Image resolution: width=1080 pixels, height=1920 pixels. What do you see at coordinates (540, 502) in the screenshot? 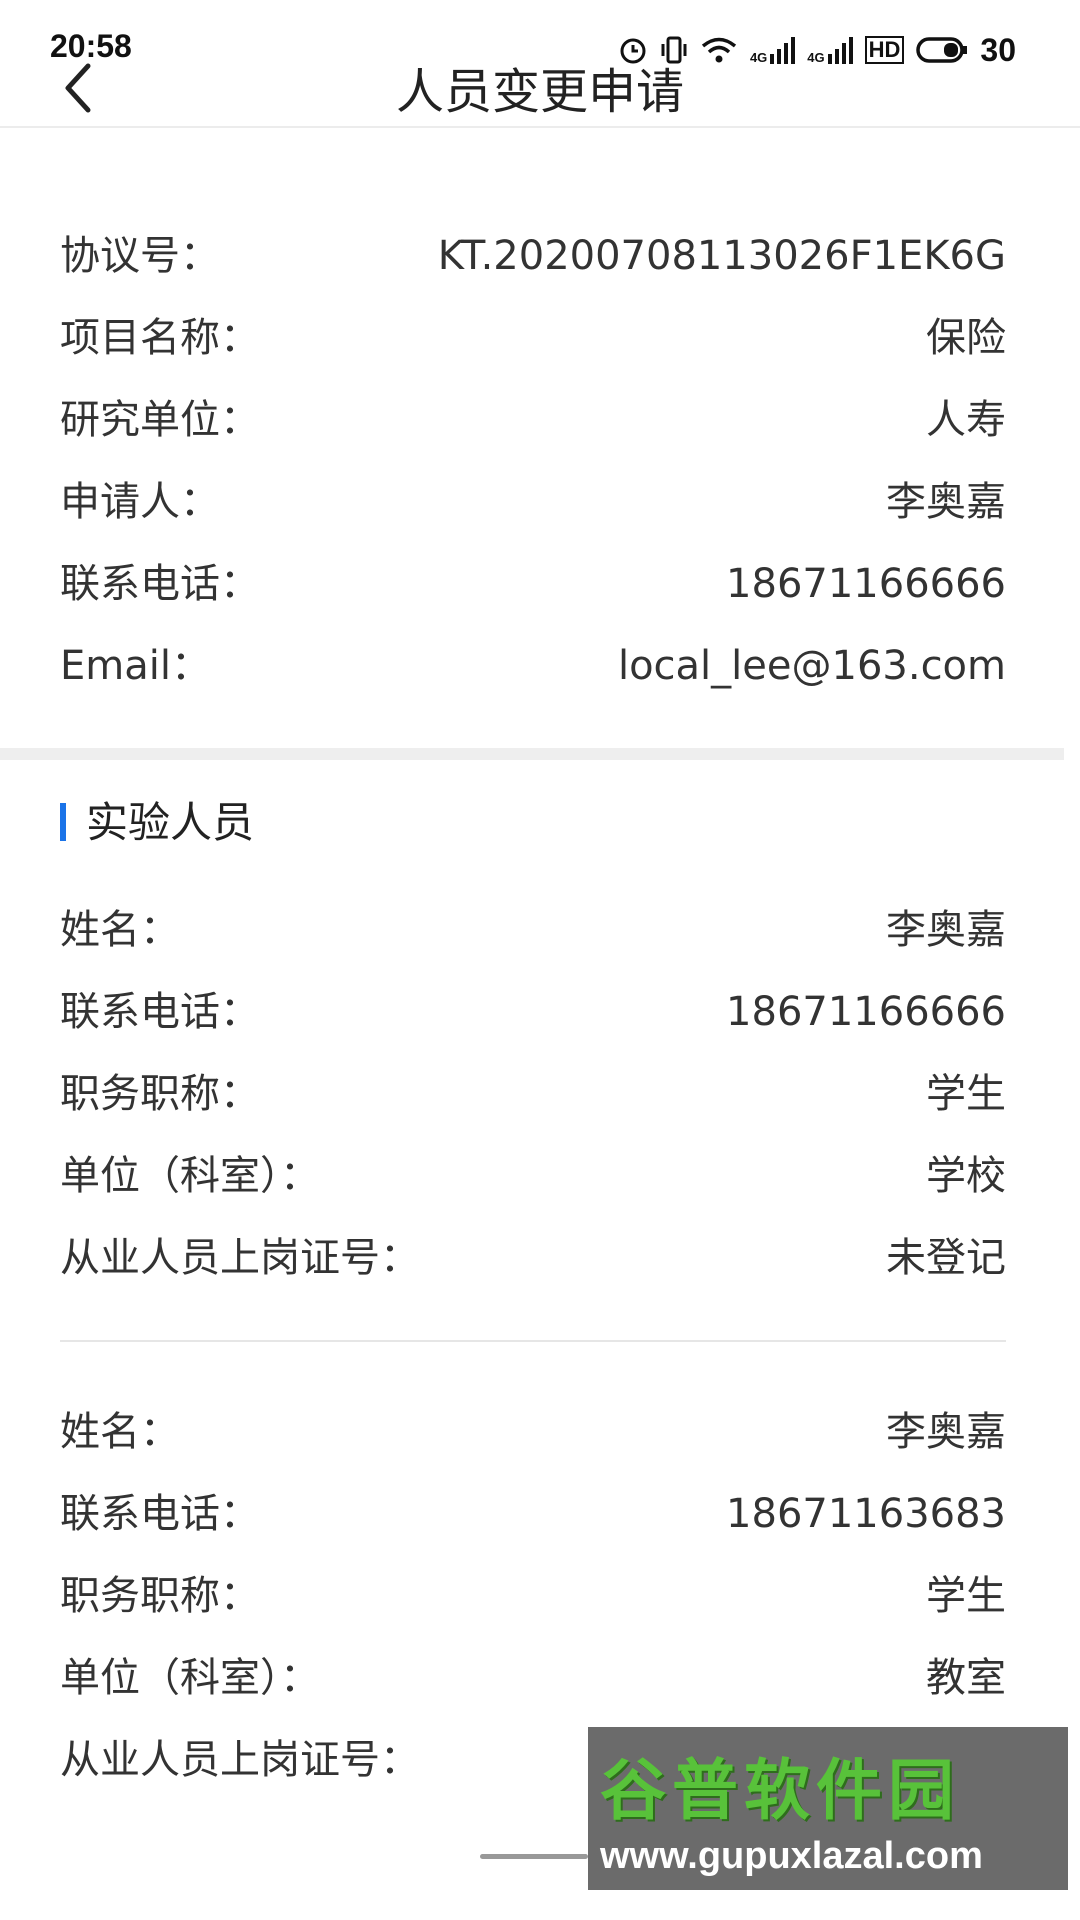
I see `info-row: 申请人： 李奥嘉` at bounding box center [540, 502].